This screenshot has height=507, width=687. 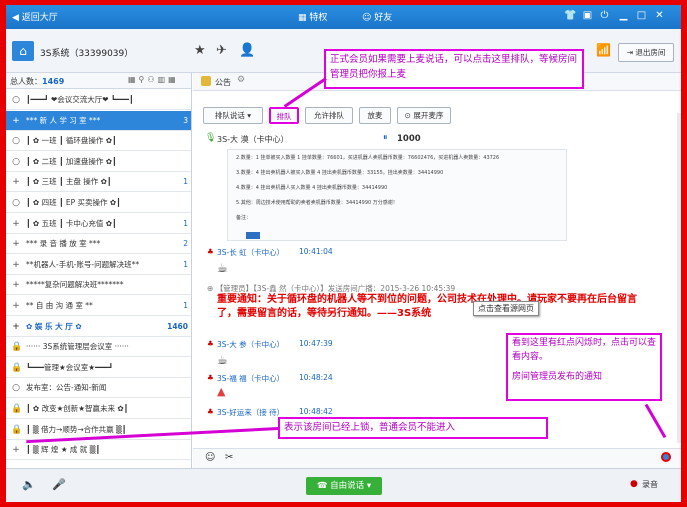 What do you see at coordinates (316, 343) in the screenshot?
I see `message-time: 10:47:39` at bounding box center [316, 343].